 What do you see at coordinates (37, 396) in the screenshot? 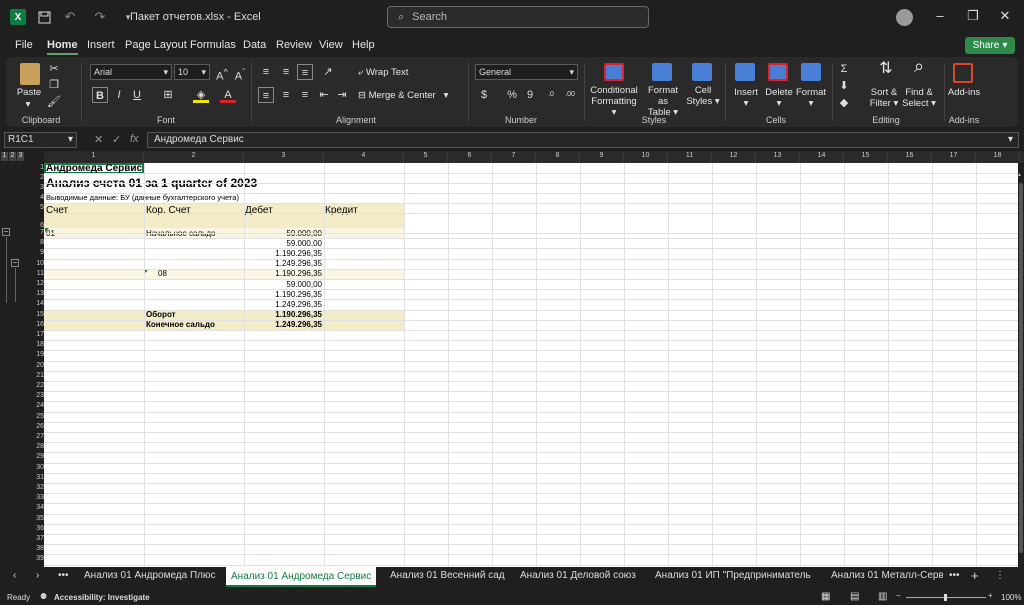
I see `row-header: 23` at bounding box center [37, 396].